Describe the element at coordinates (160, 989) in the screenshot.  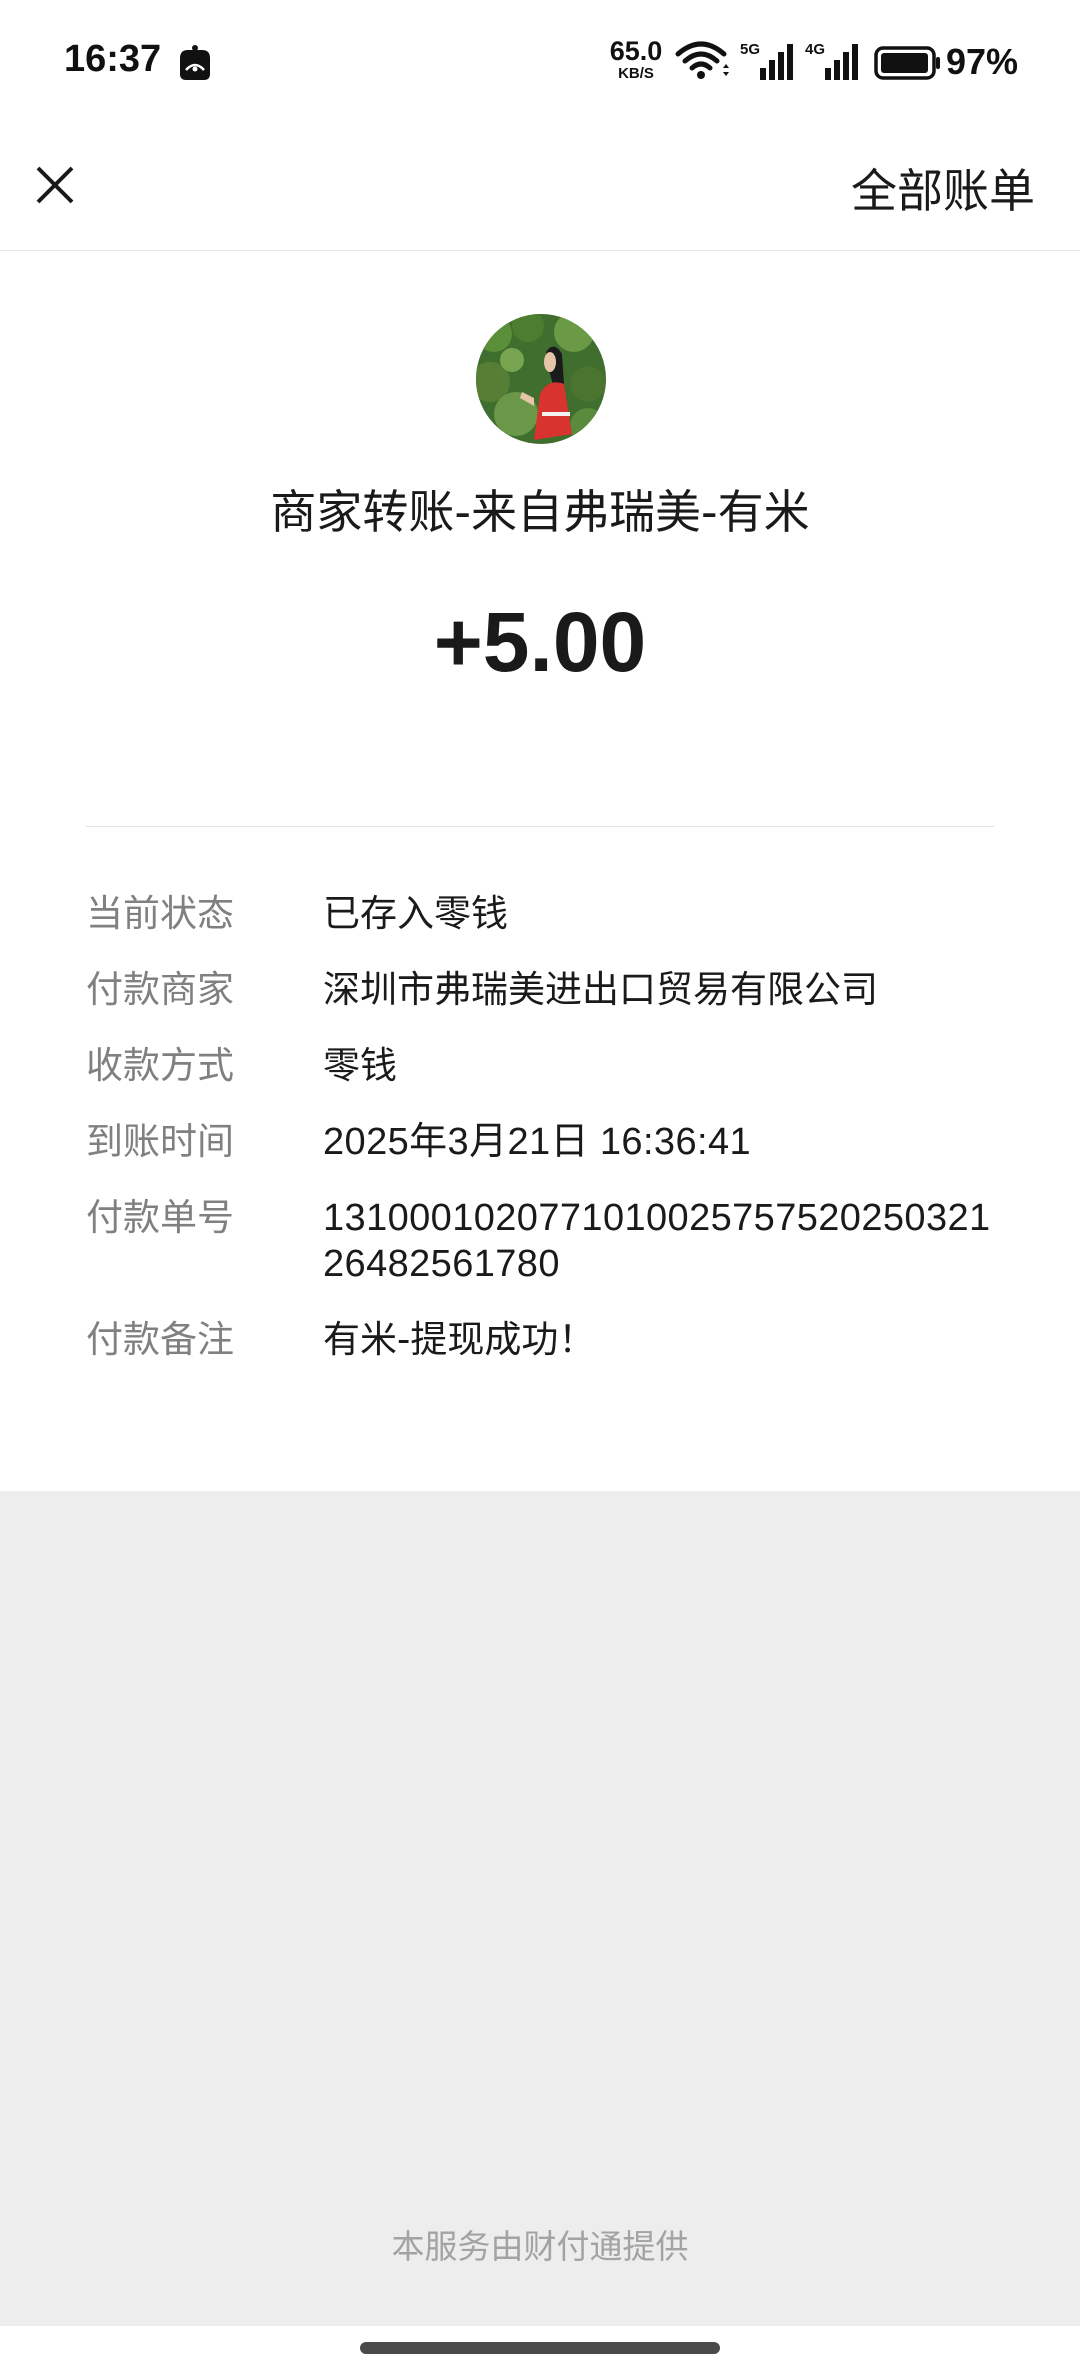
I see `detail-label: 付款商家` at that location.